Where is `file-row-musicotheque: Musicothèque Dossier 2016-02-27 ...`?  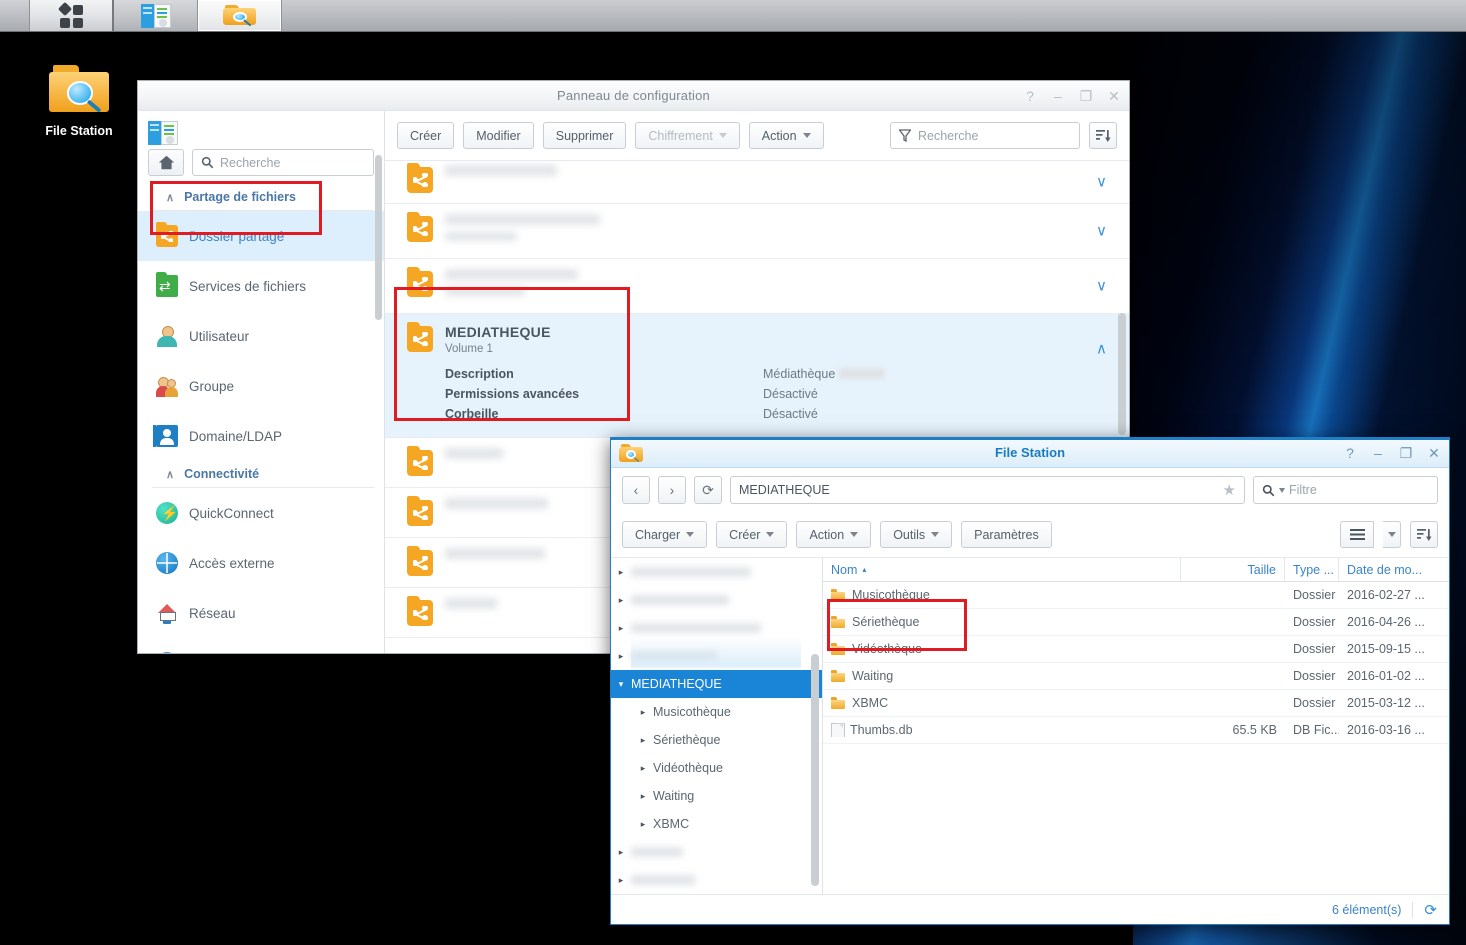
file-row-musicotheque: Musicothèque Dossier 2016-02-27 ... is located at coordinates (1136, 595).